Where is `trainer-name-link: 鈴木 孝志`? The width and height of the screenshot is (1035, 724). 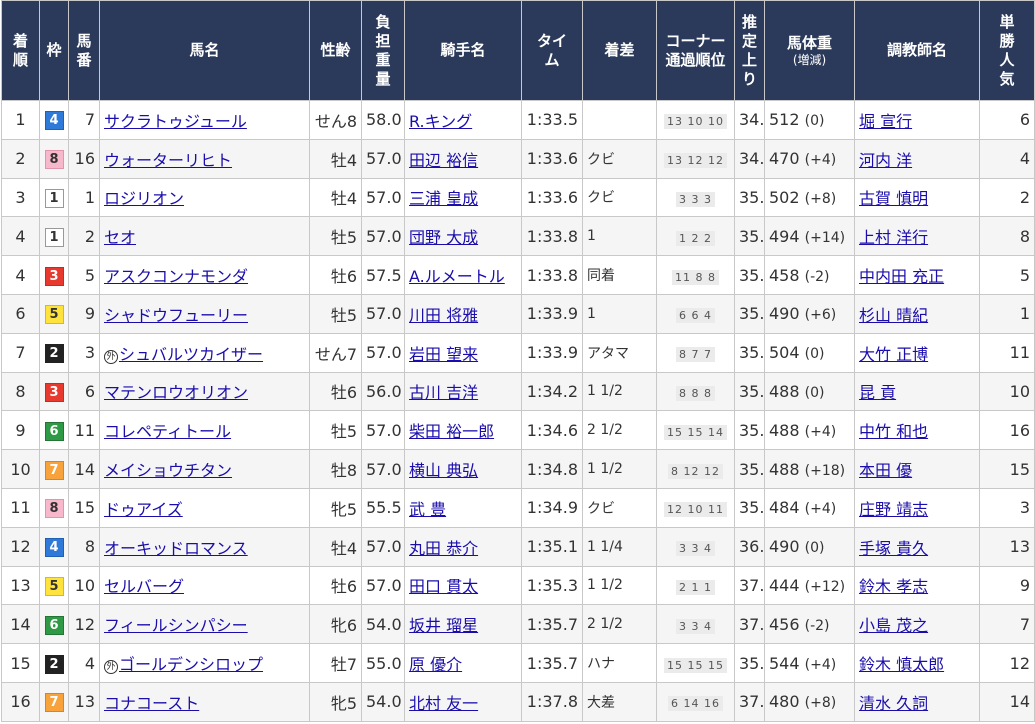 trainer-name-link: 鈴木 孝志 is located at coordinates (893, 586).